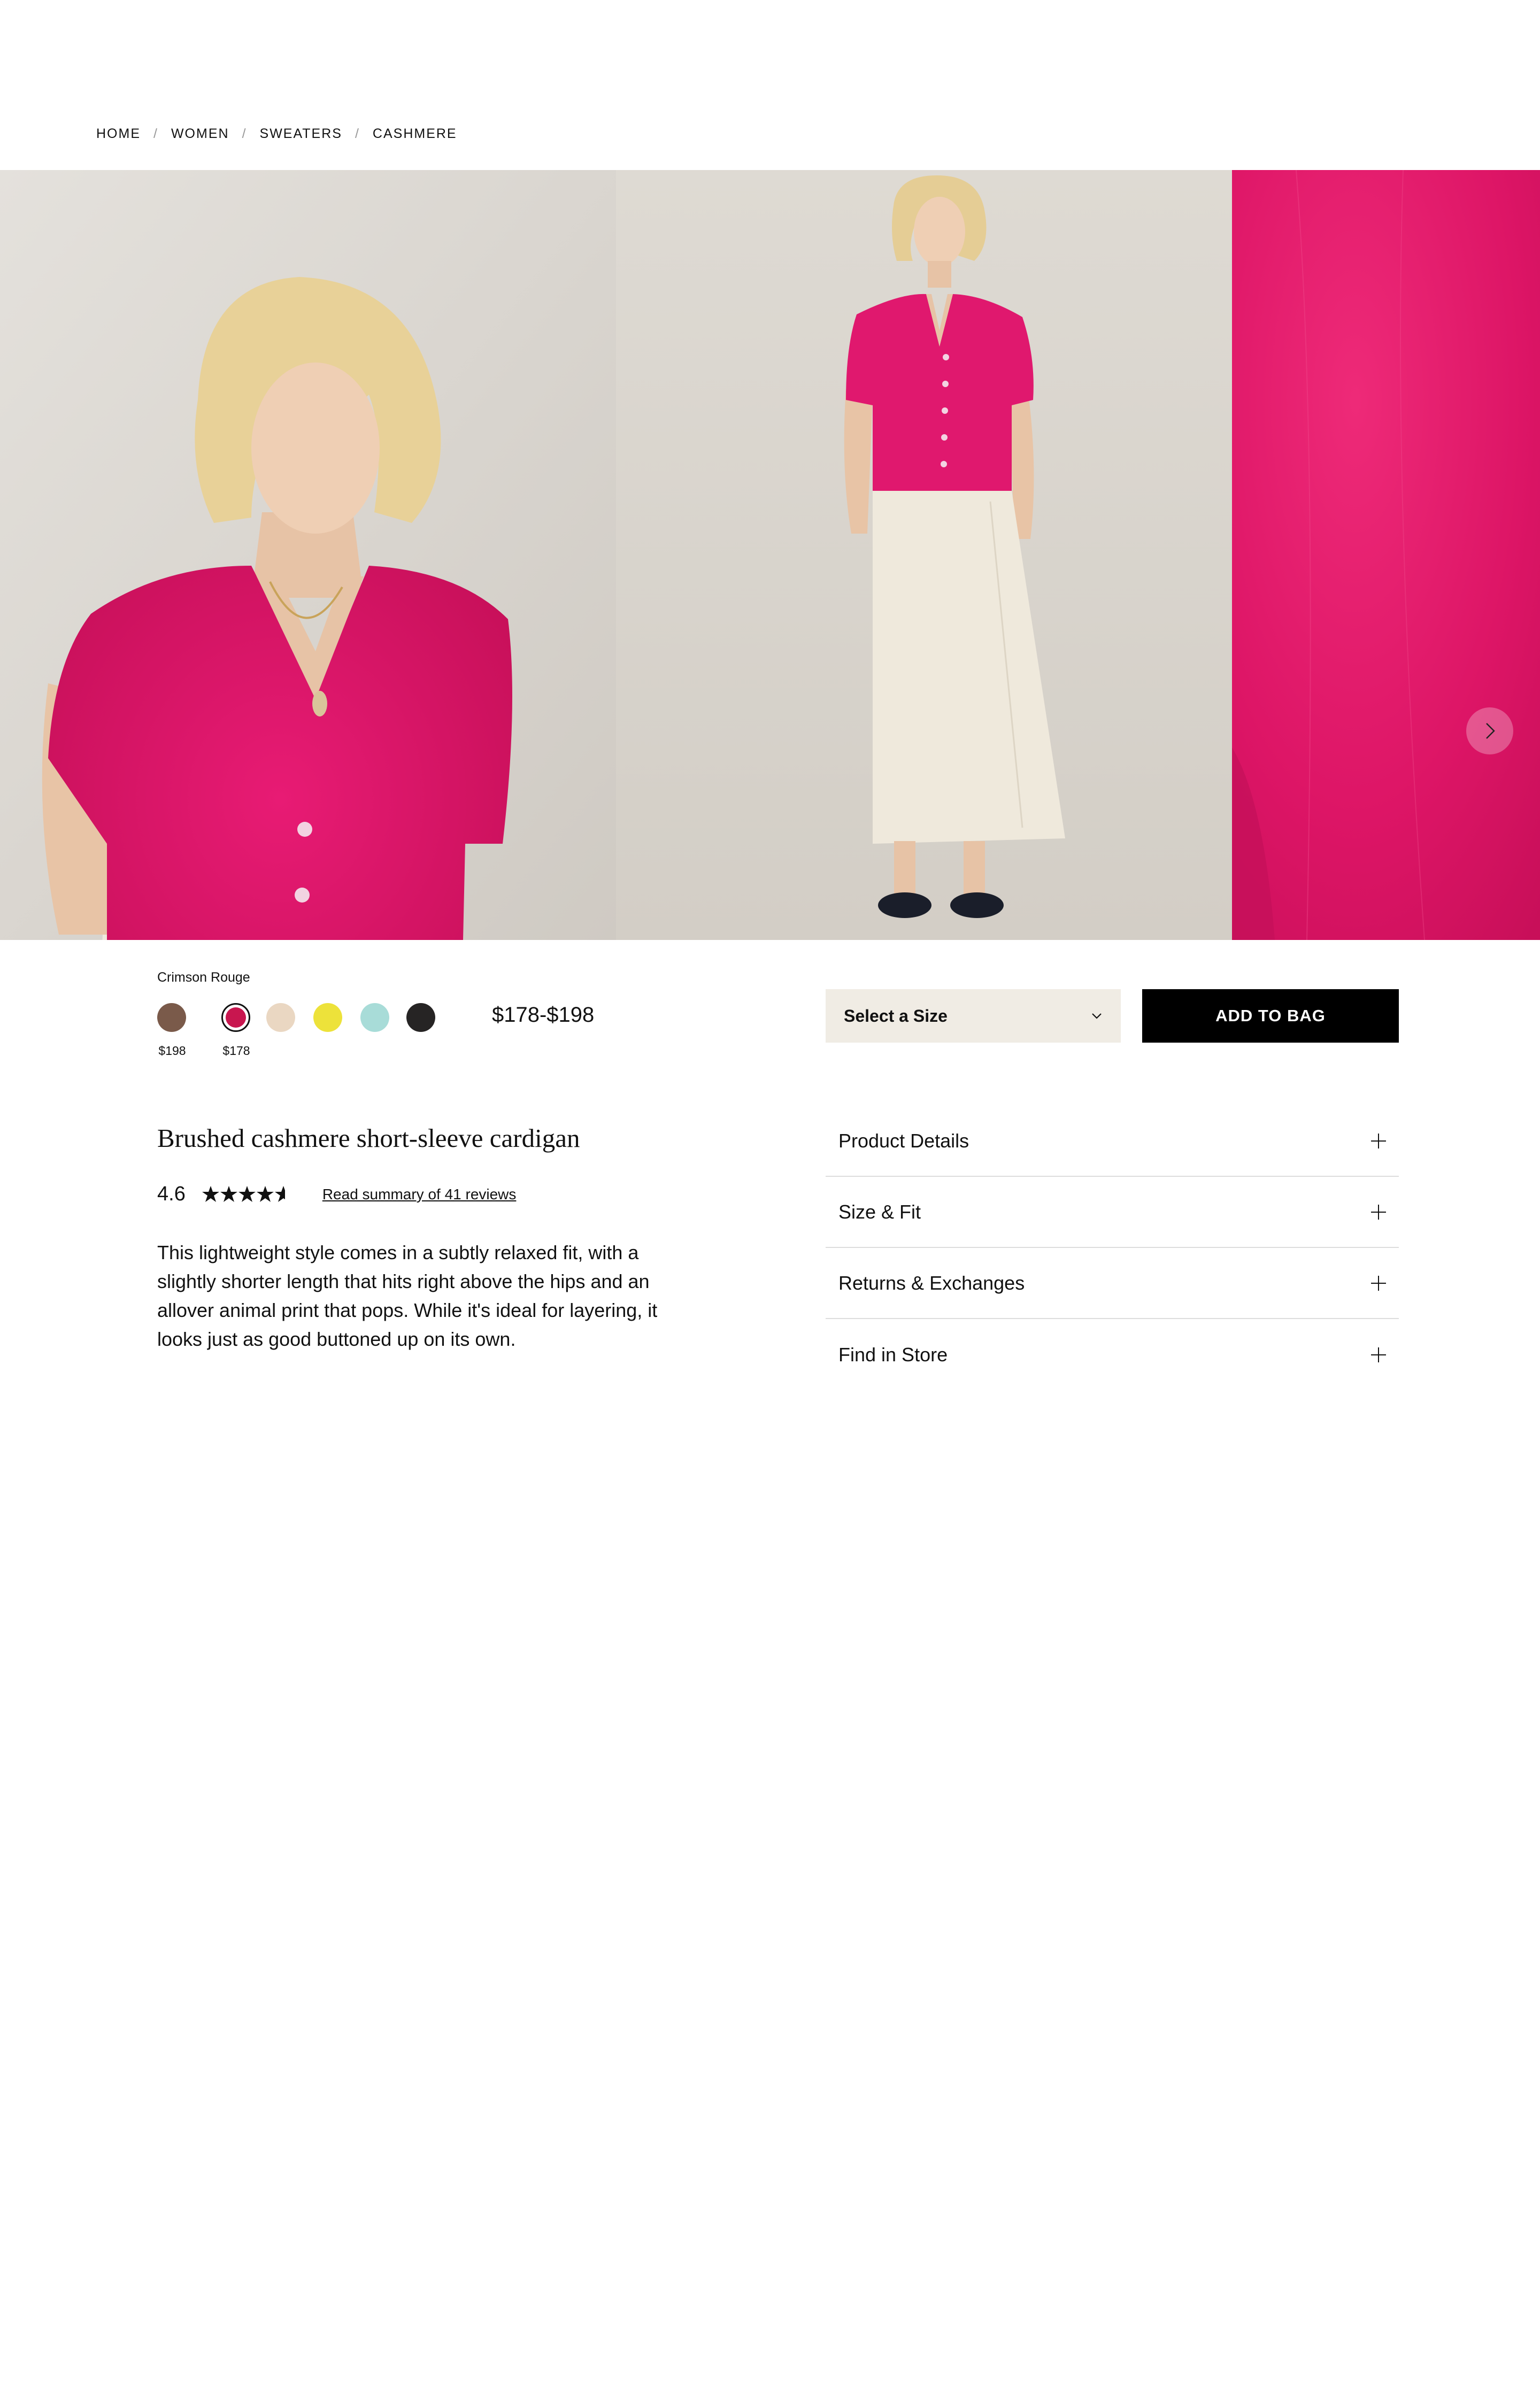 The image size is (1540, 2405). What do you see at coordinates (1112, 1212) in the screenshot?
I see `accordion-size-fit: Size & Fit` at bounding box center [1112, 1212].